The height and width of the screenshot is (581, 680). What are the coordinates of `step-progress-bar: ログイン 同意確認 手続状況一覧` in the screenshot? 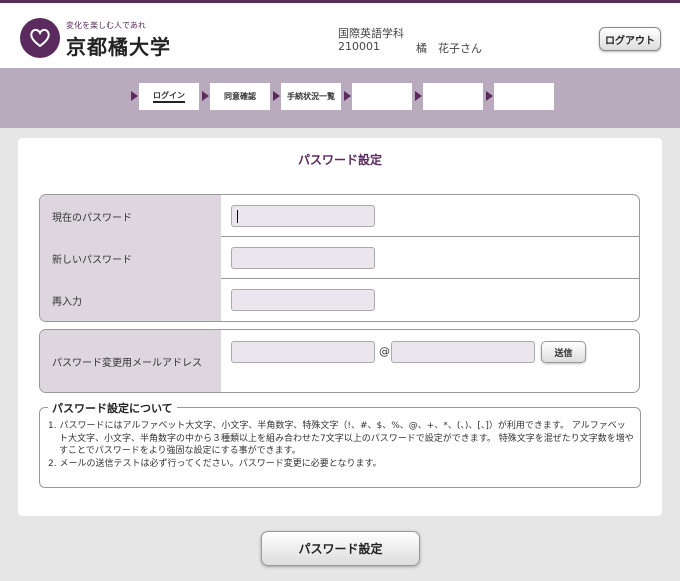 It's located at (340, 98).